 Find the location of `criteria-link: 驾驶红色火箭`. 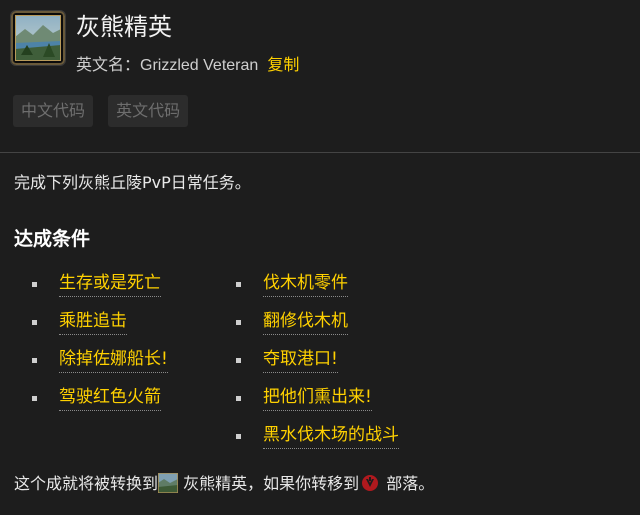

criteria-link: 驾驶红色火箭 is located at coordinates (110, 398).